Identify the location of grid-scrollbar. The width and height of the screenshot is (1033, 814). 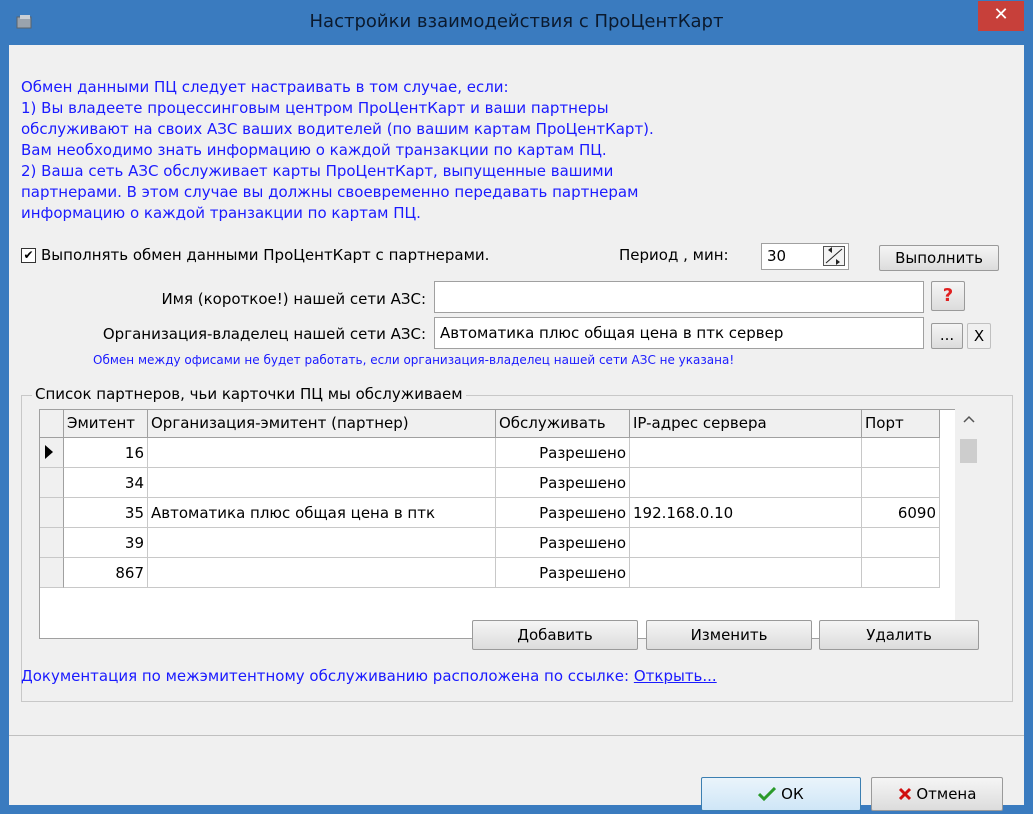
(968, 523).